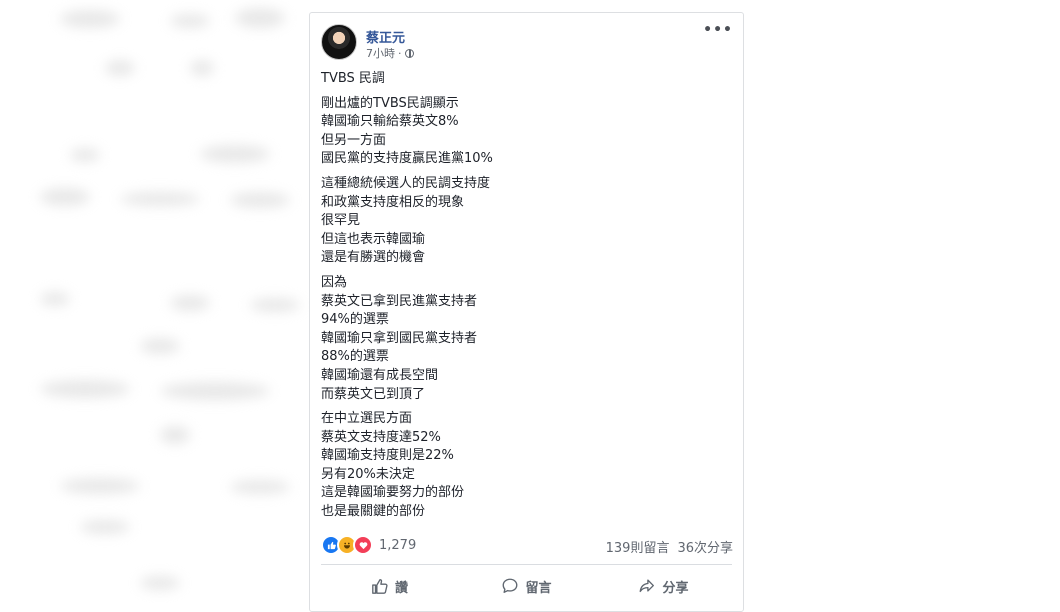 This screenshot has width=1060, height=612. Describe the element at coordinates (390, 122) in the screenshot. I see `text-line: 韓國瑜只輸給蔡英文8%` at that location.